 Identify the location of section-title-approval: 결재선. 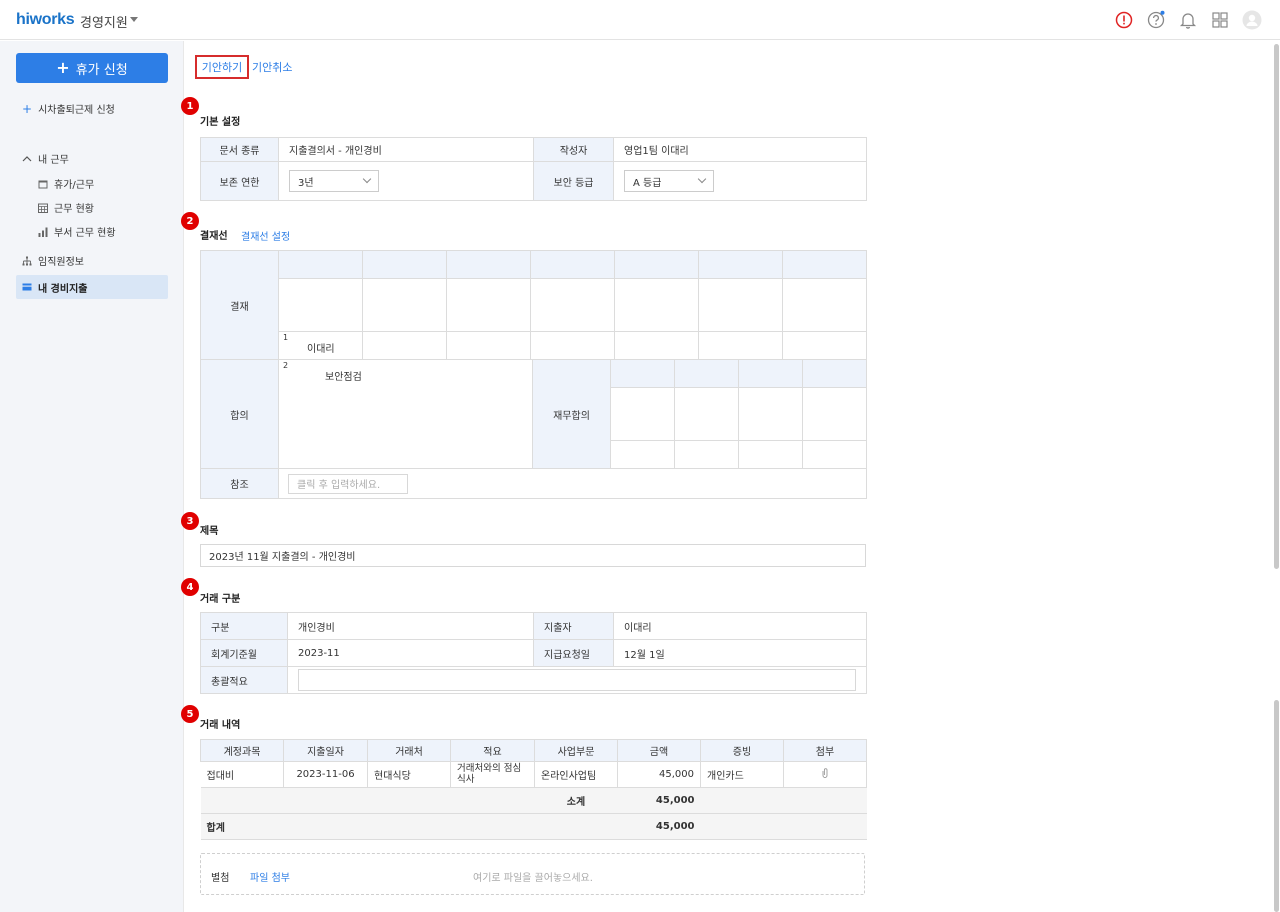
(214, 236).